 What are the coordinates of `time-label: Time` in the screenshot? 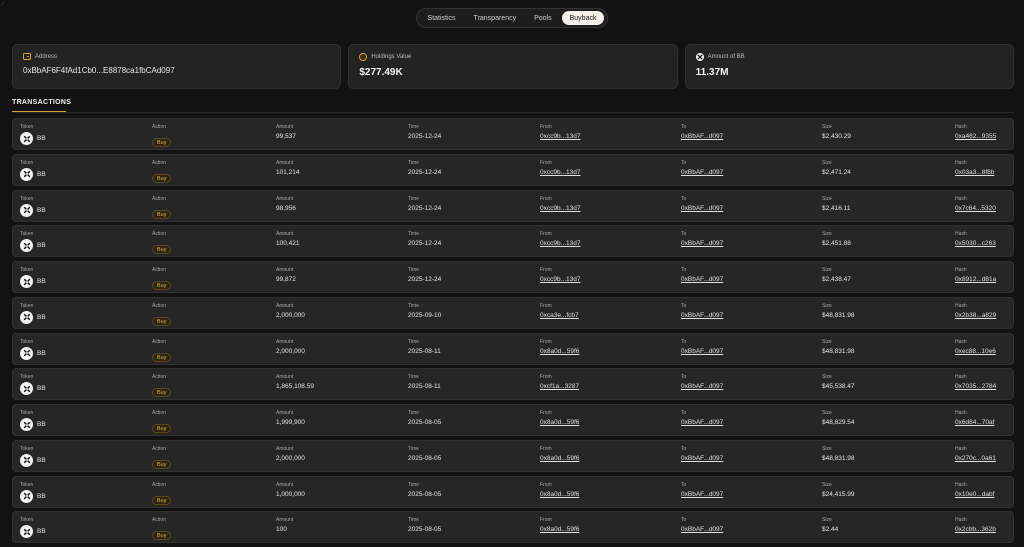 It's located at (413, 234).